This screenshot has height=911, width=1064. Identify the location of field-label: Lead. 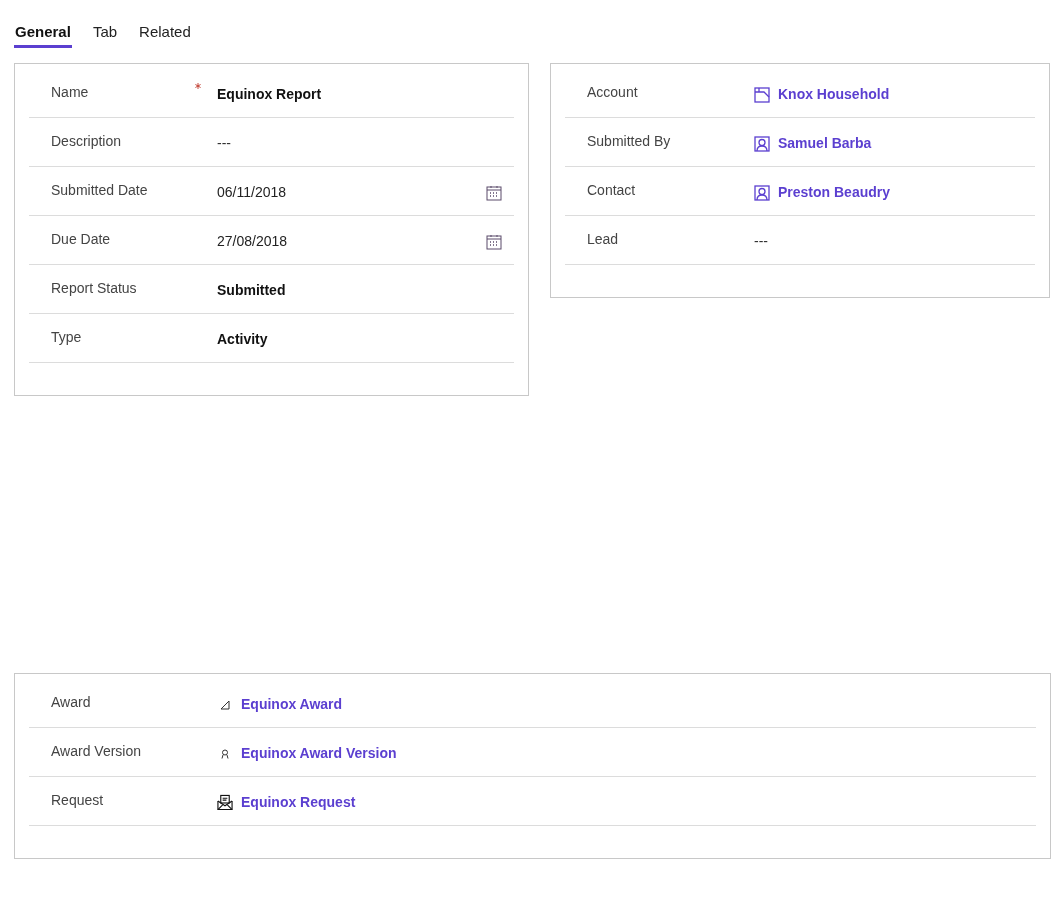
(603, 239).